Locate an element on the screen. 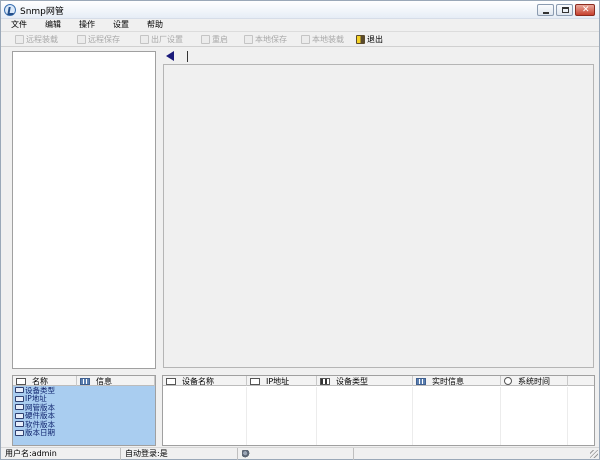 This screenshot has width=600, height=460. restart-button: 重启 is located at coordinates (214, 39).